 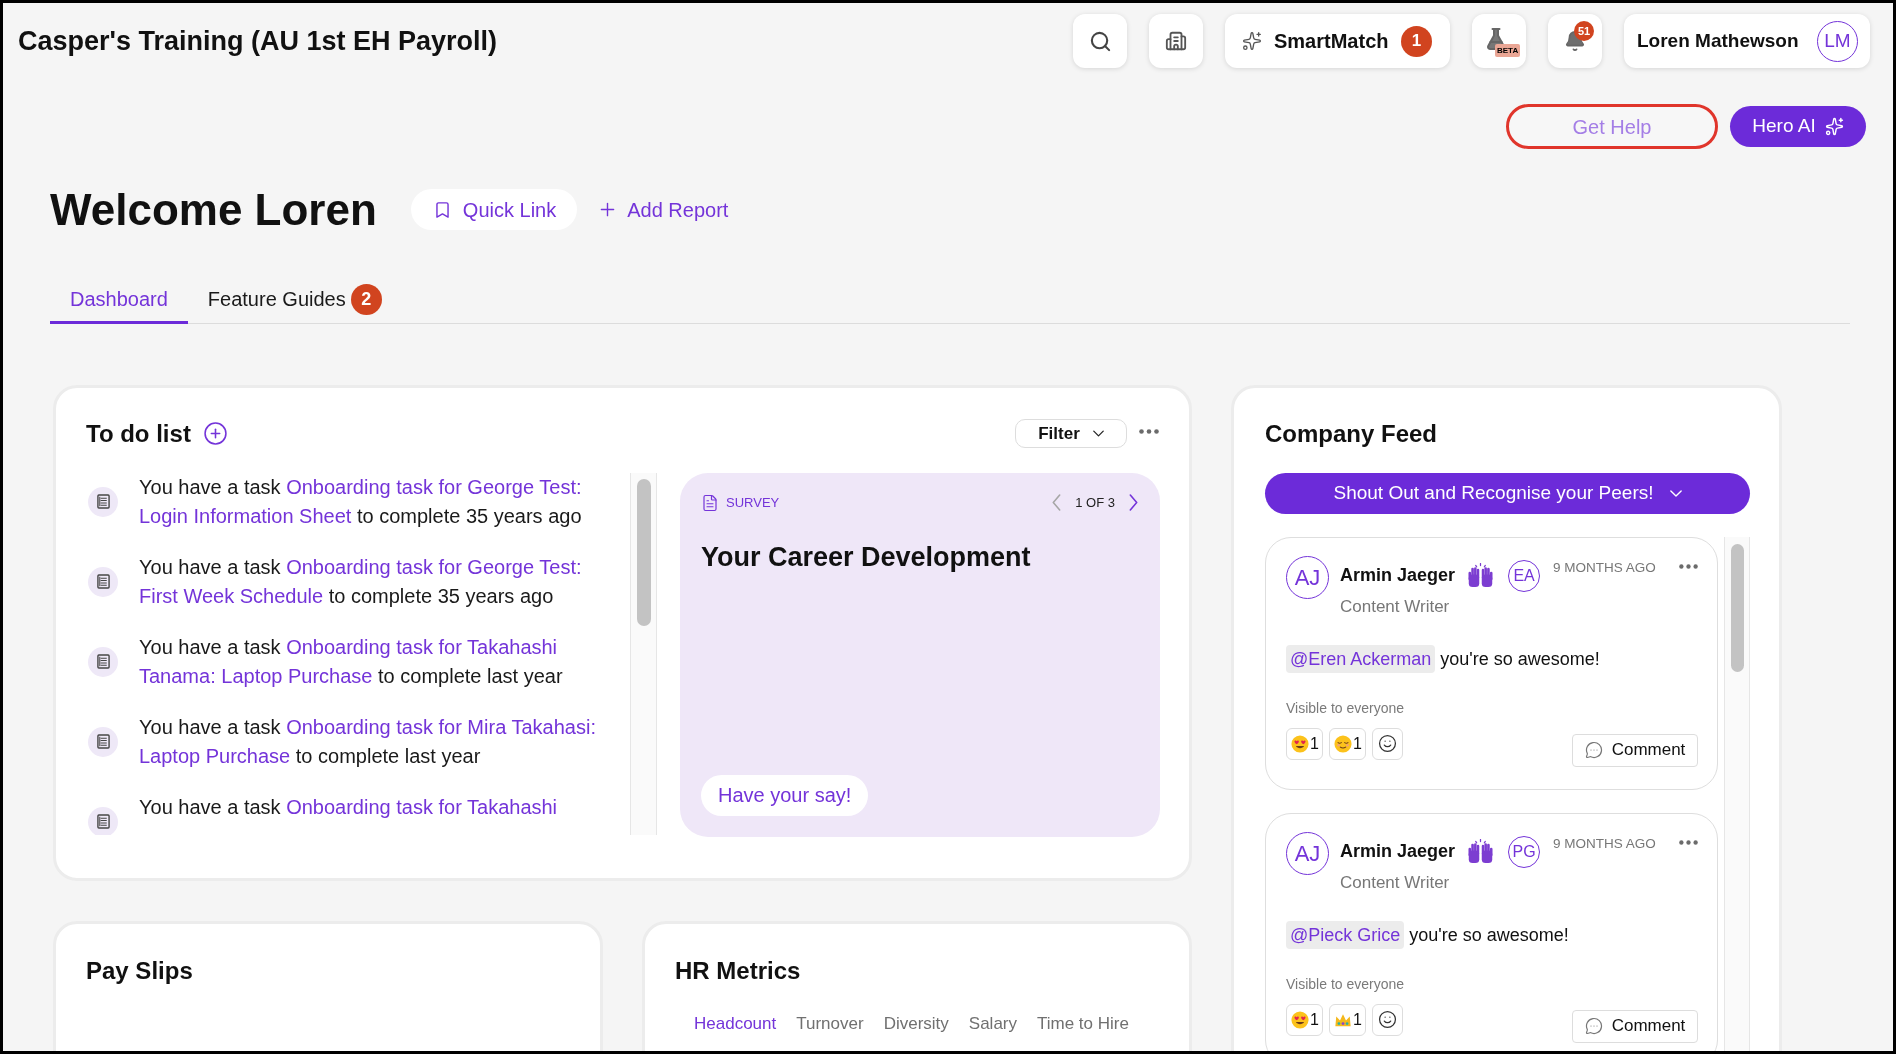 I want to click on task-text: You have a task Onboarding task for George Test: First Week Schedule to complete 35 years ago, so click(x=361, y=581).